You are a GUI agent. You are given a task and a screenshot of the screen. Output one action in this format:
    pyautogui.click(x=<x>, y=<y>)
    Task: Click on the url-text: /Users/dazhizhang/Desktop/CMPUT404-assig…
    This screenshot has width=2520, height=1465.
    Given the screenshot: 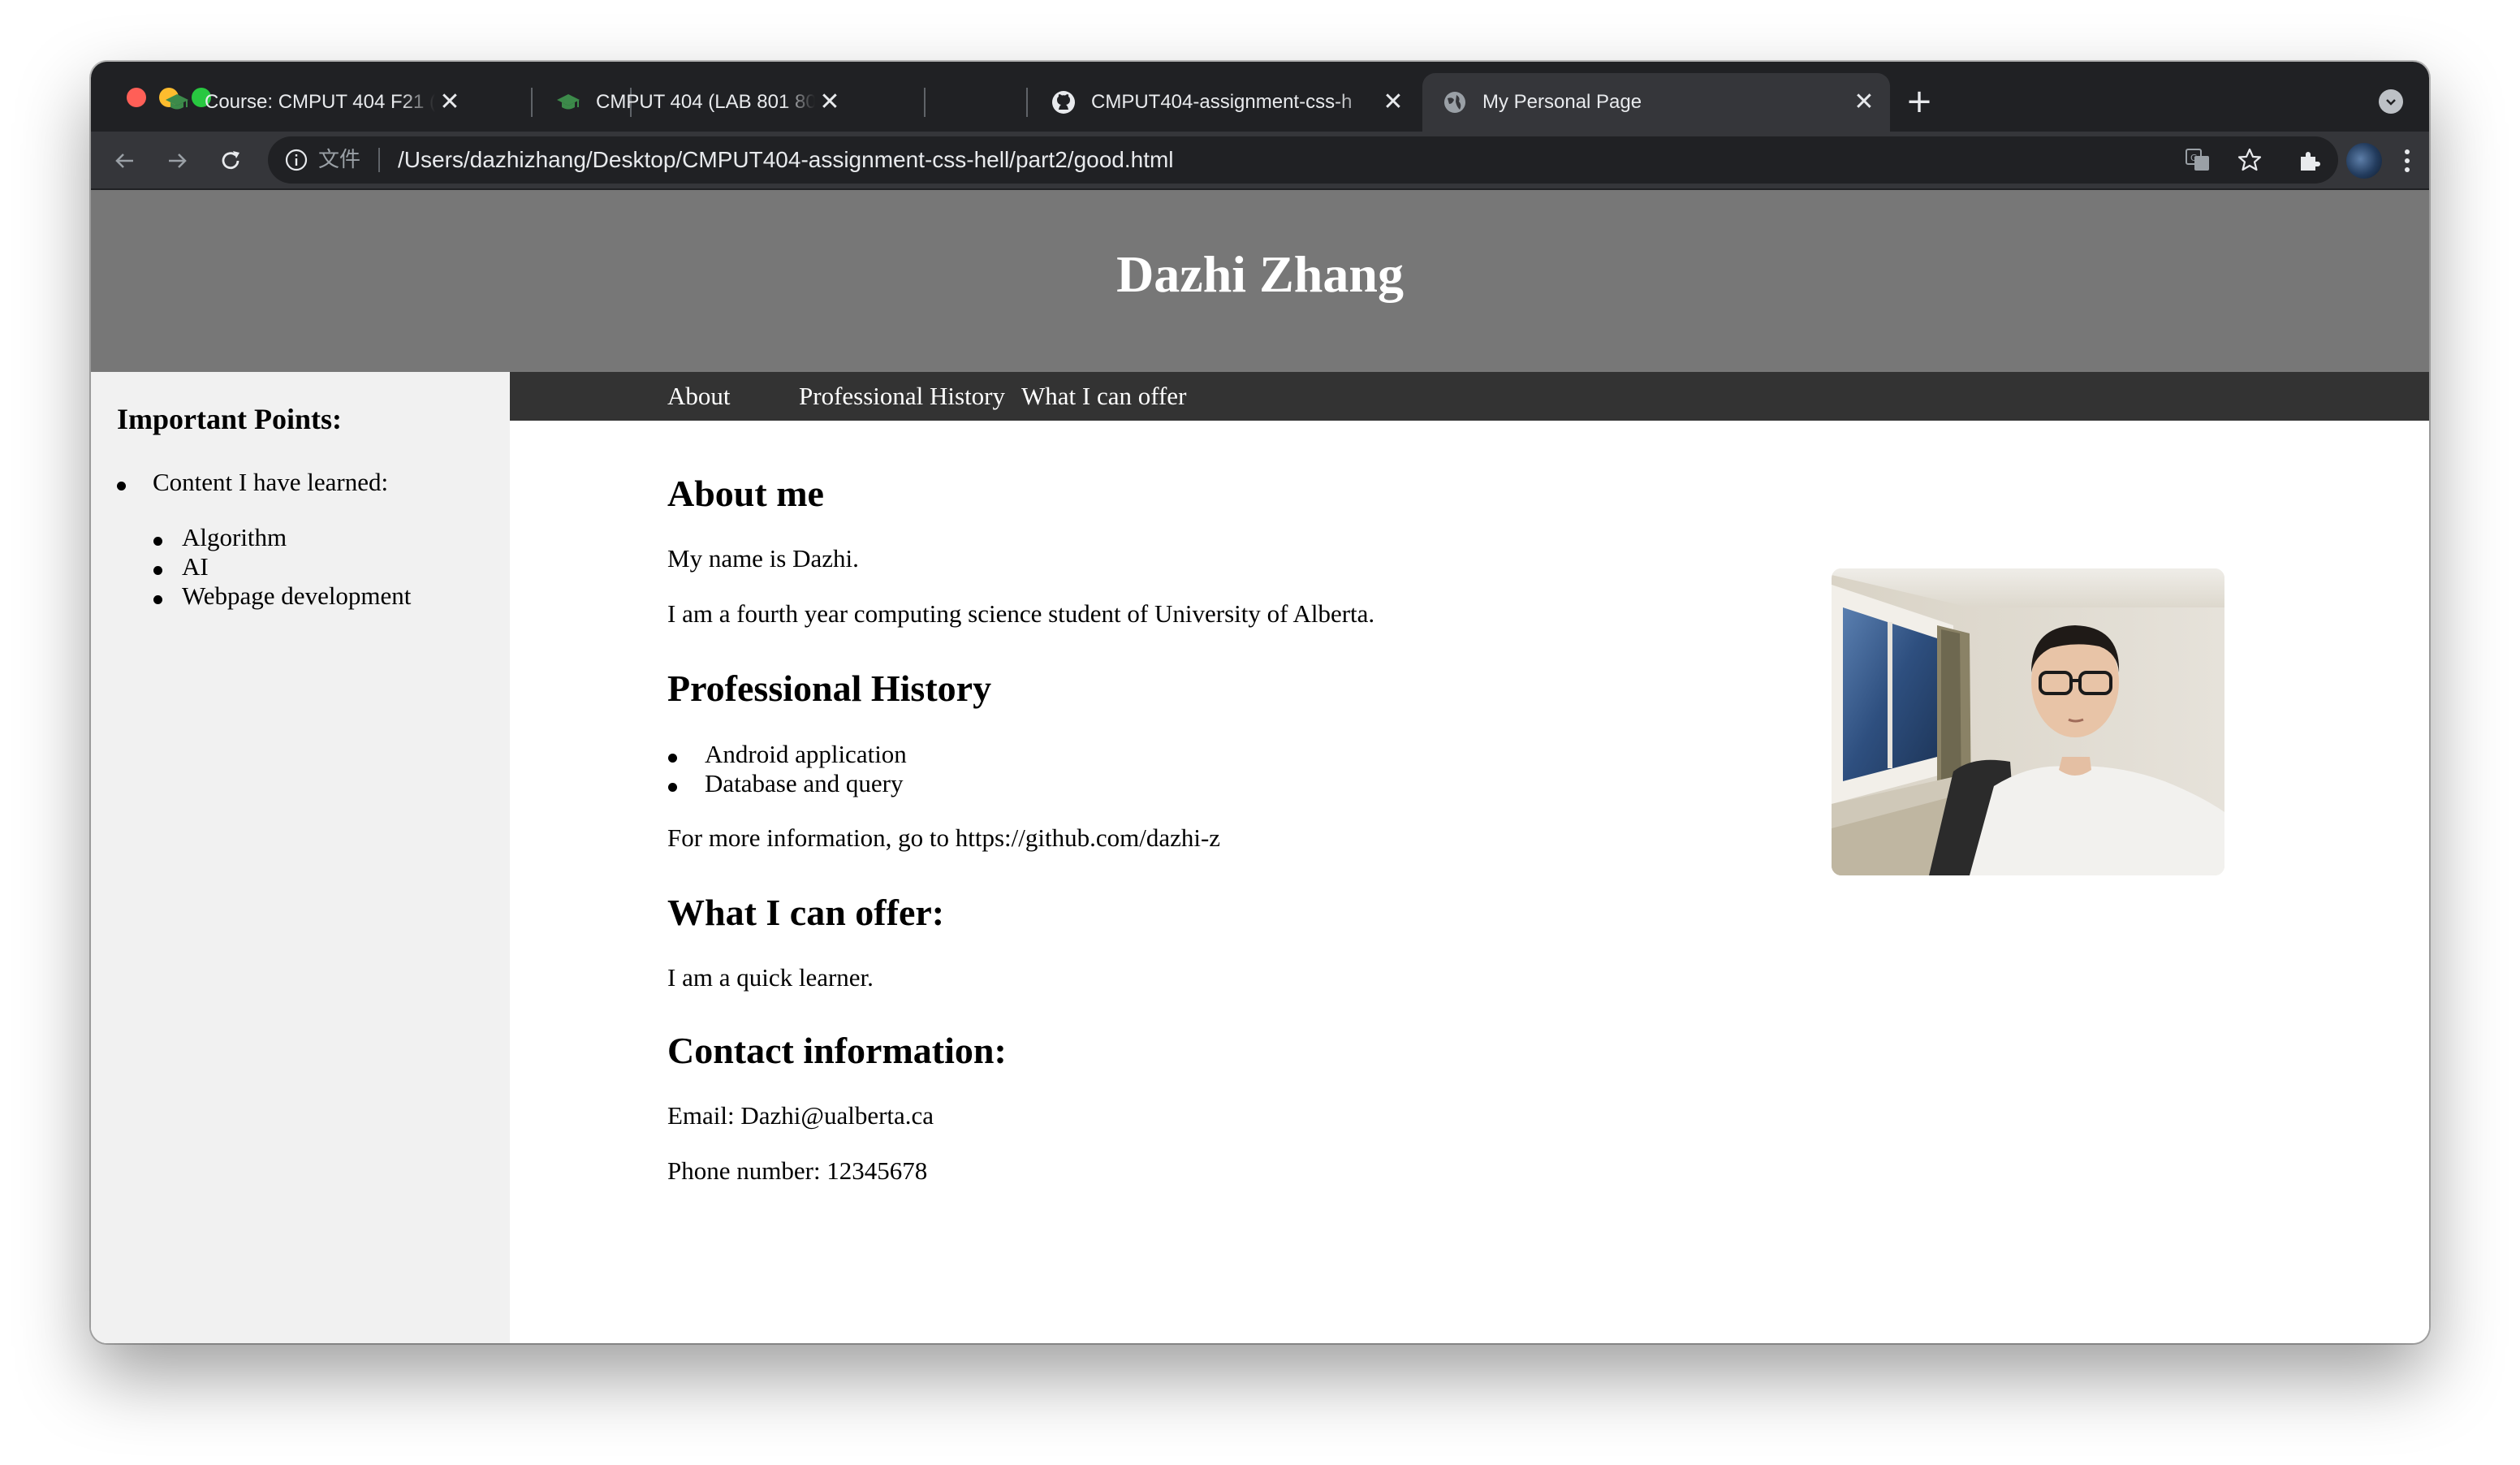 What is the action you would take?
    pyautogui.click(x=786, y=160)
    